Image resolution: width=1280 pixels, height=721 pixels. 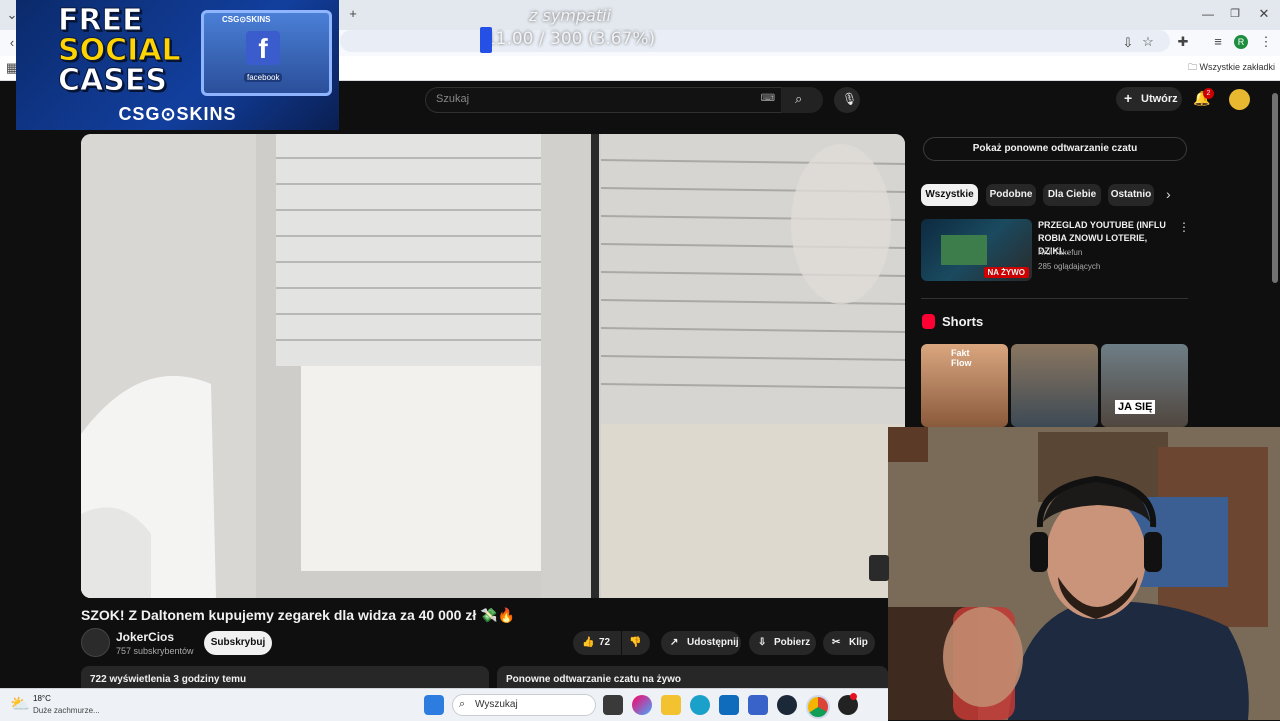 What do you see at coordinates (1193, 67) in the screenshot?
I see `folder-icon: 🗀` at bounding box center [1193, 67].